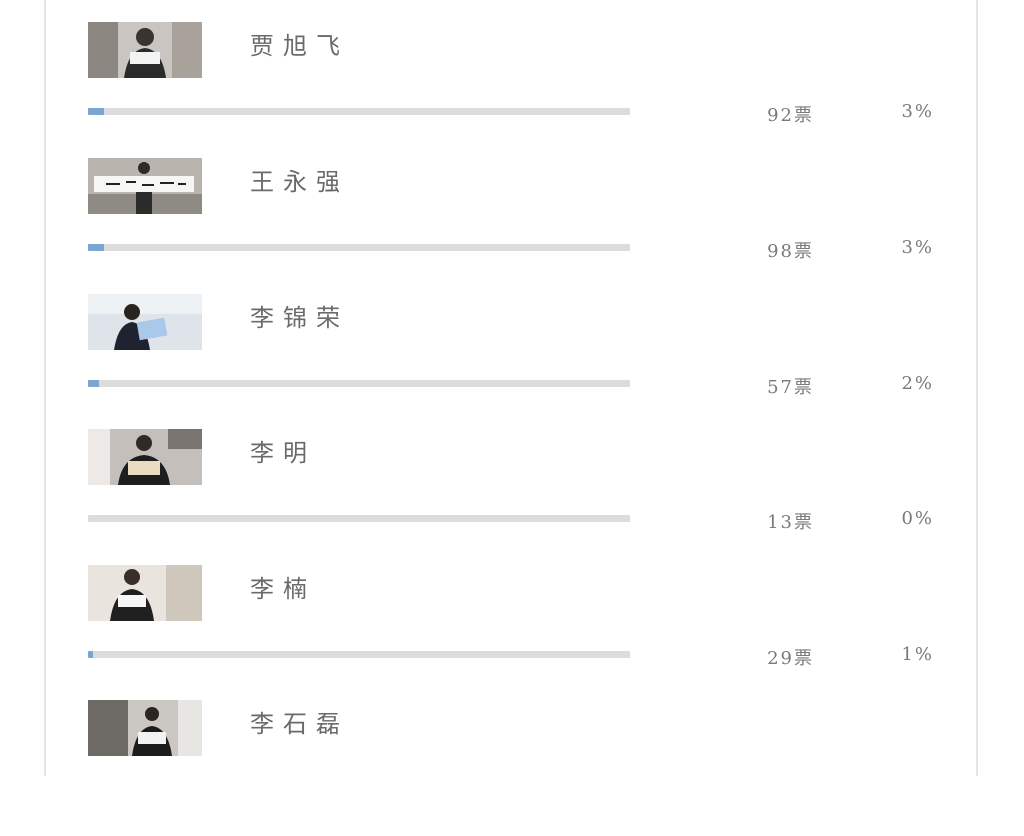 The image size is (1024, 836). What do you see at coordinates (511, 90) in the screenshot?
I see `candidate-entry: 贾旭飞 92票 3%` at bounding box center [511, 90].